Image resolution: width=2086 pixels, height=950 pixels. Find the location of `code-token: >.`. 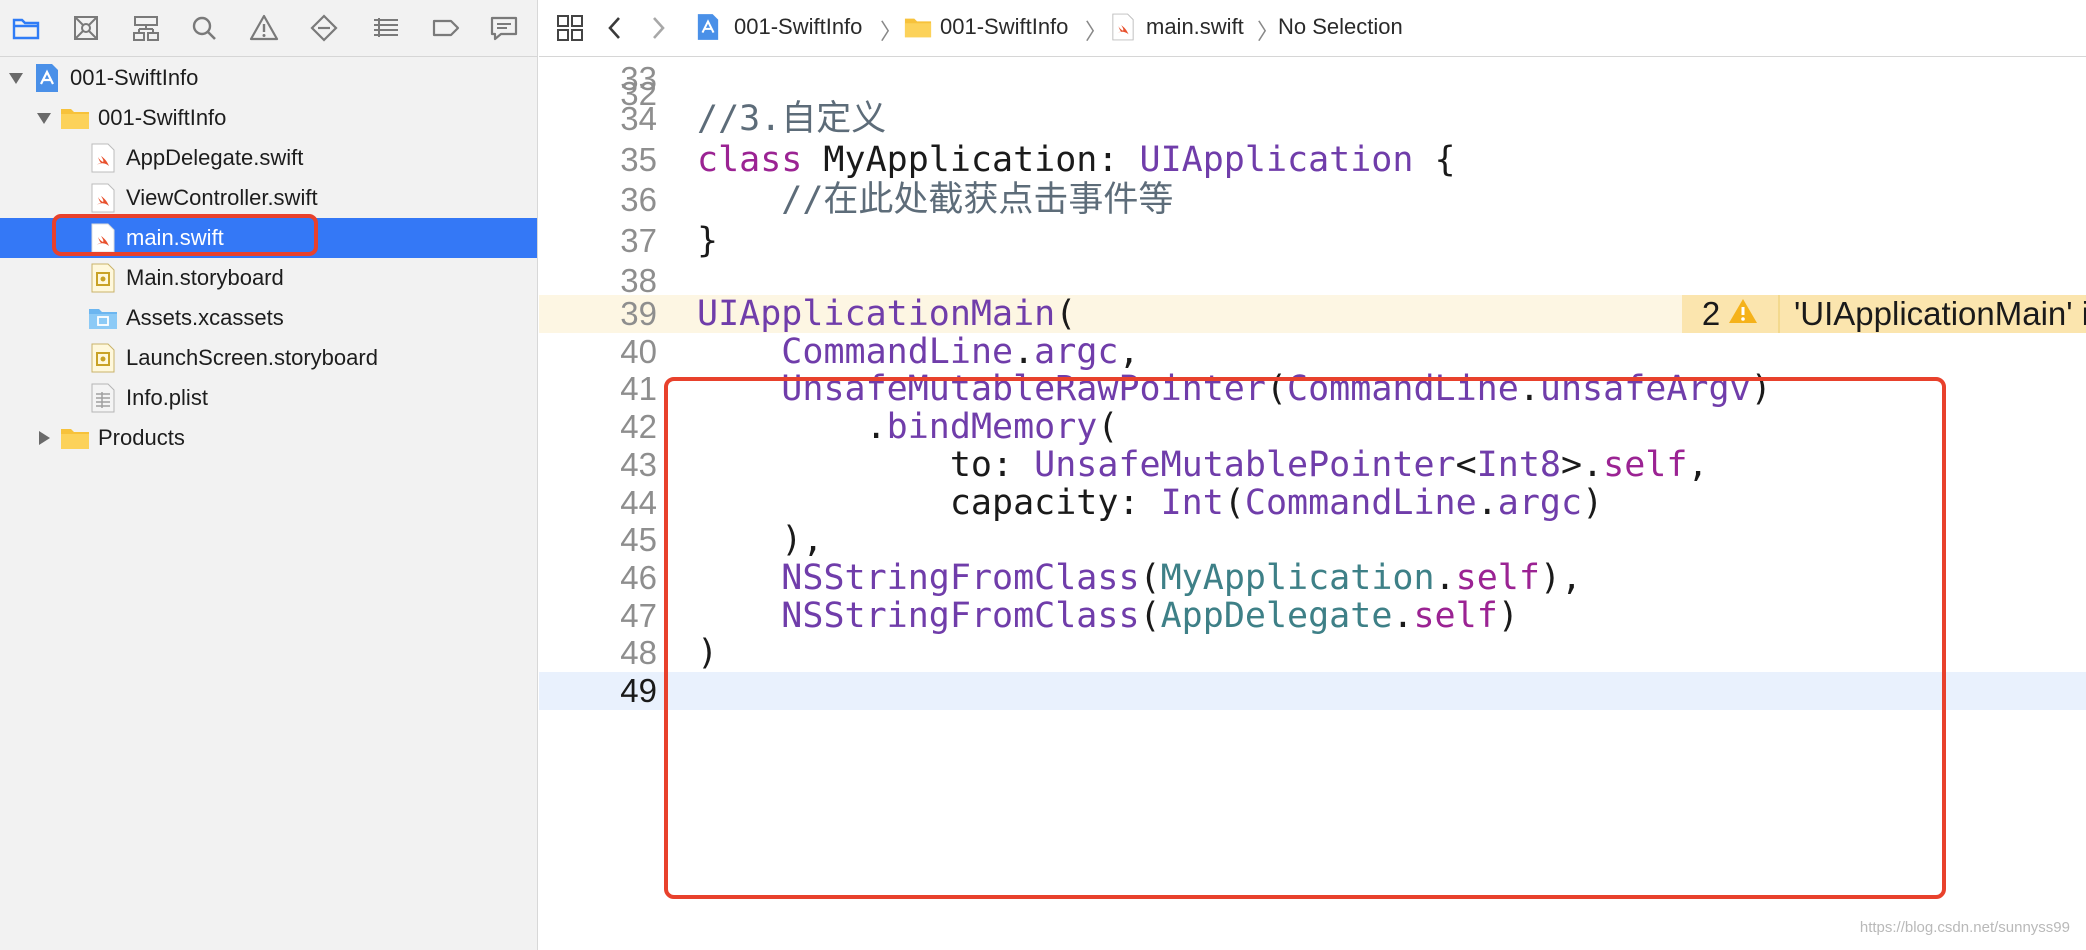

code-token: >. is located at coordinates (1582, 464).